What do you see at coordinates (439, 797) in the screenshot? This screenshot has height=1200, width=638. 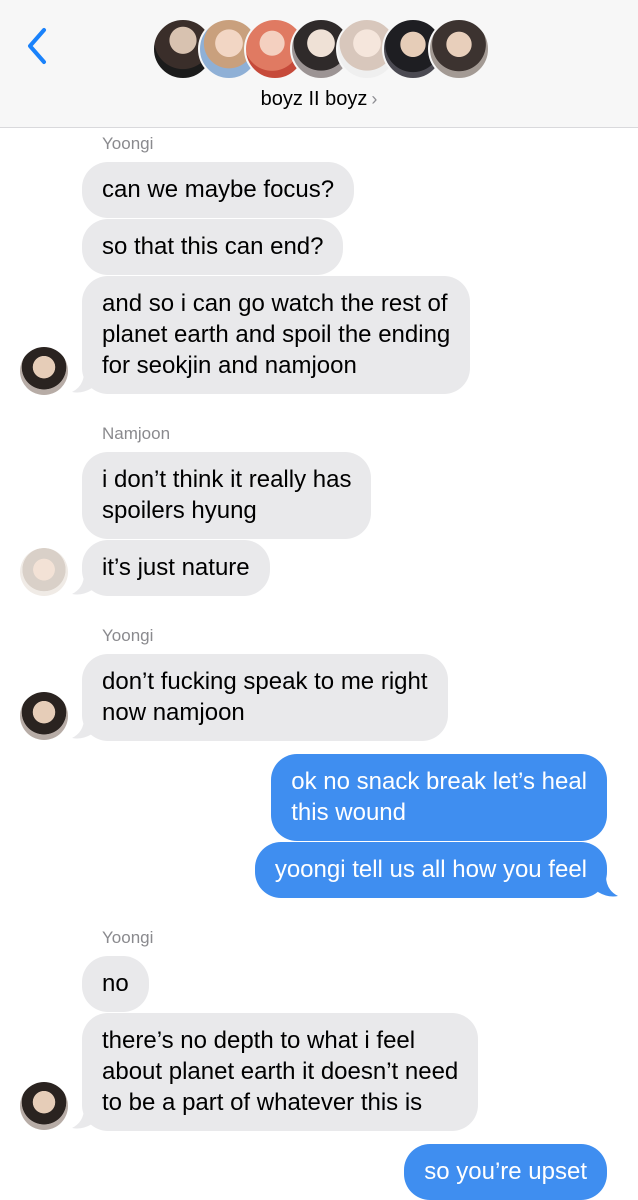 I see `message-bubble: ok no snack break let’s heal this wound` at bounding box center [439, 797].